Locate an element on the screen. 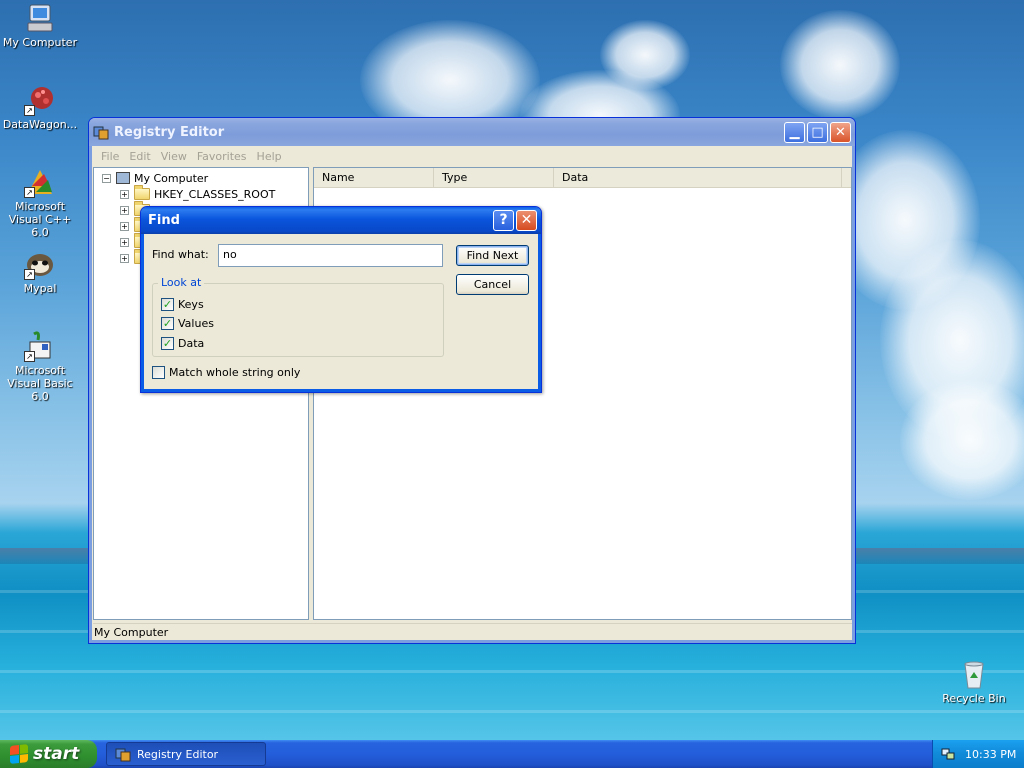  system-tray: 10:33 PM is located at coordinates (978, 754).